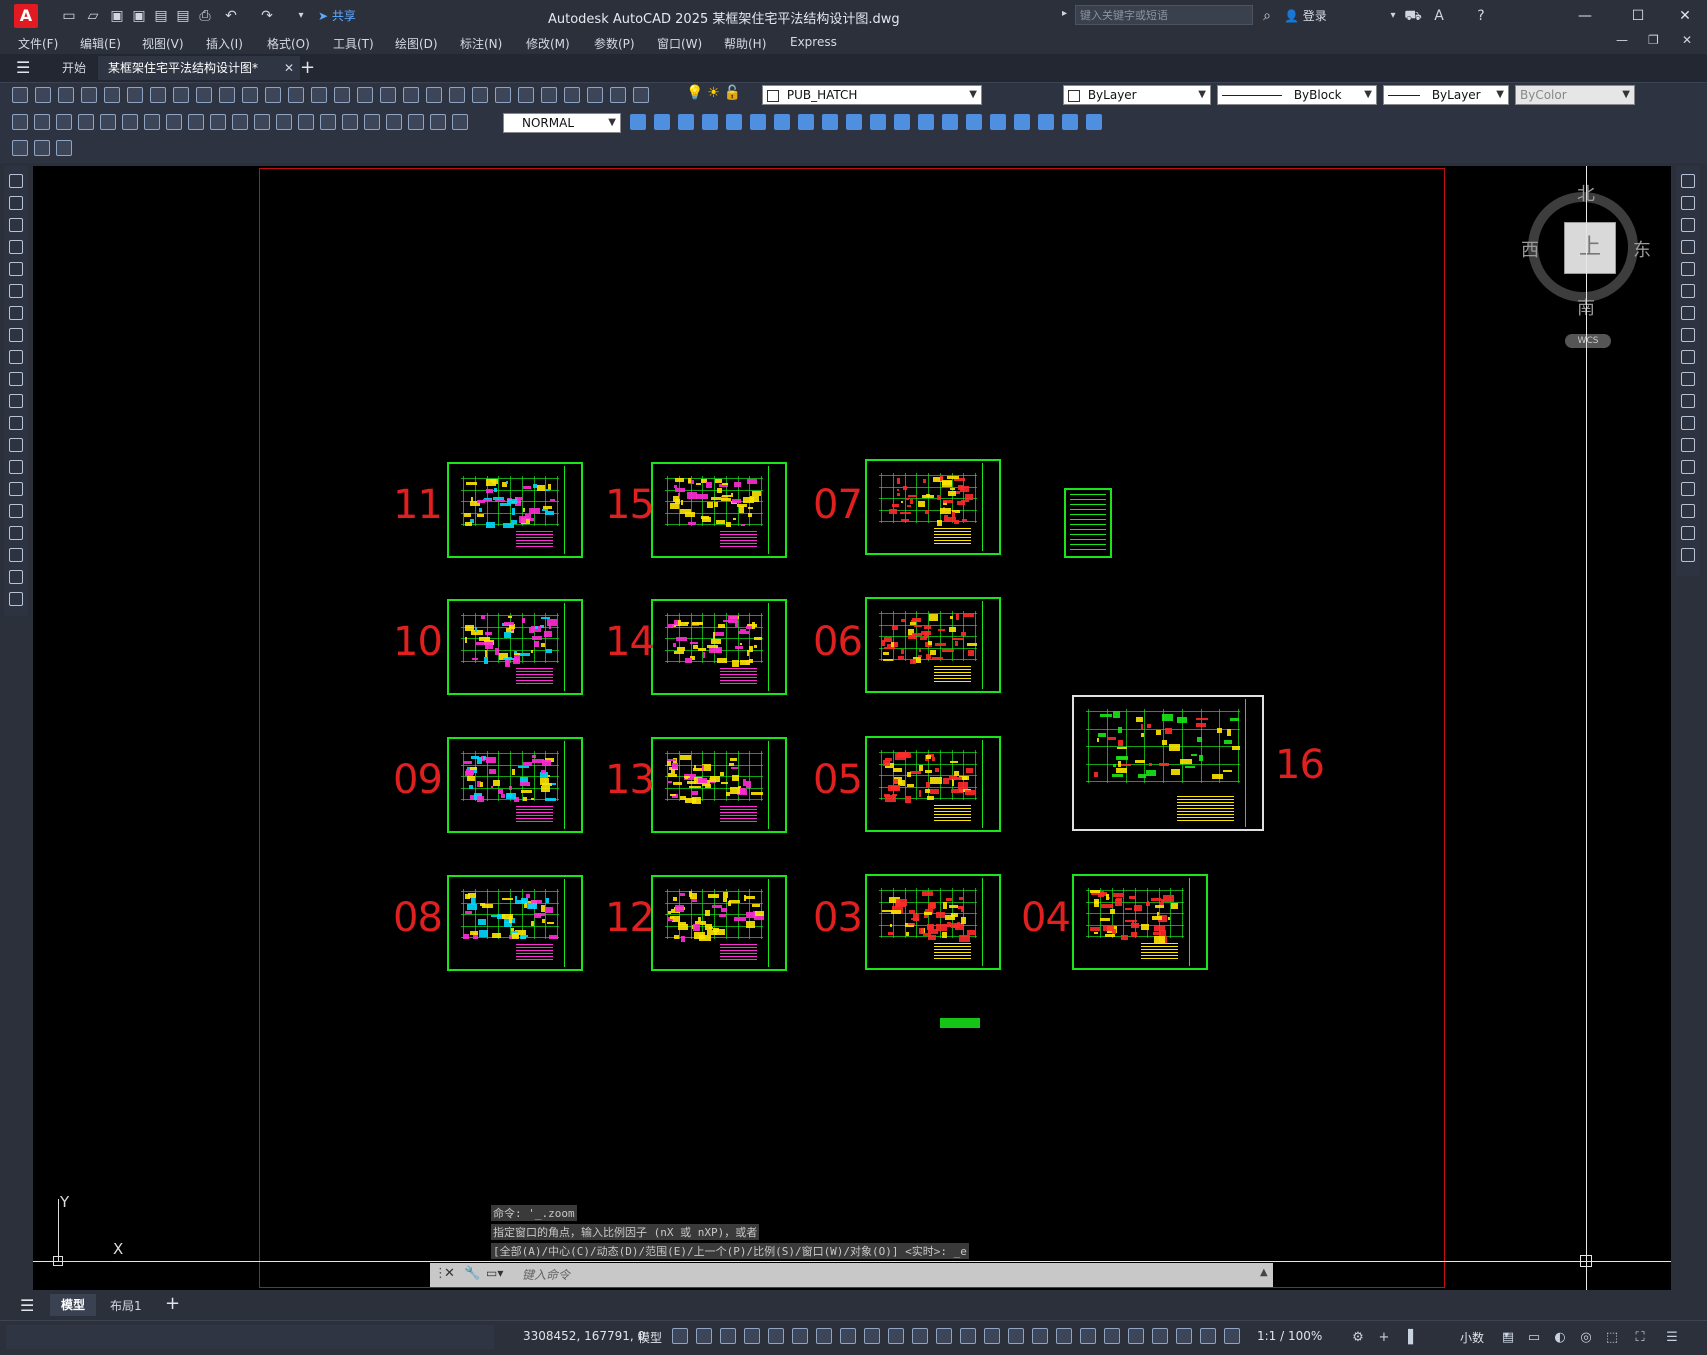 The image size is (1707, 1355). I want to click on sun-icon: ☀, so click(713, 93).